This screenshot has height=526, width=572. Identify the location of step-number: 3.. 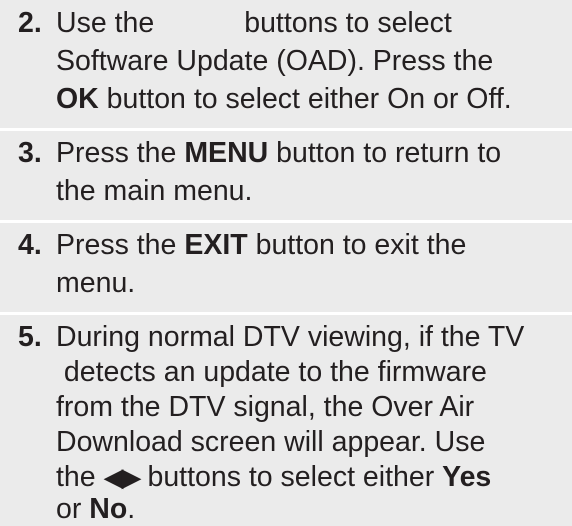
(30, 153).